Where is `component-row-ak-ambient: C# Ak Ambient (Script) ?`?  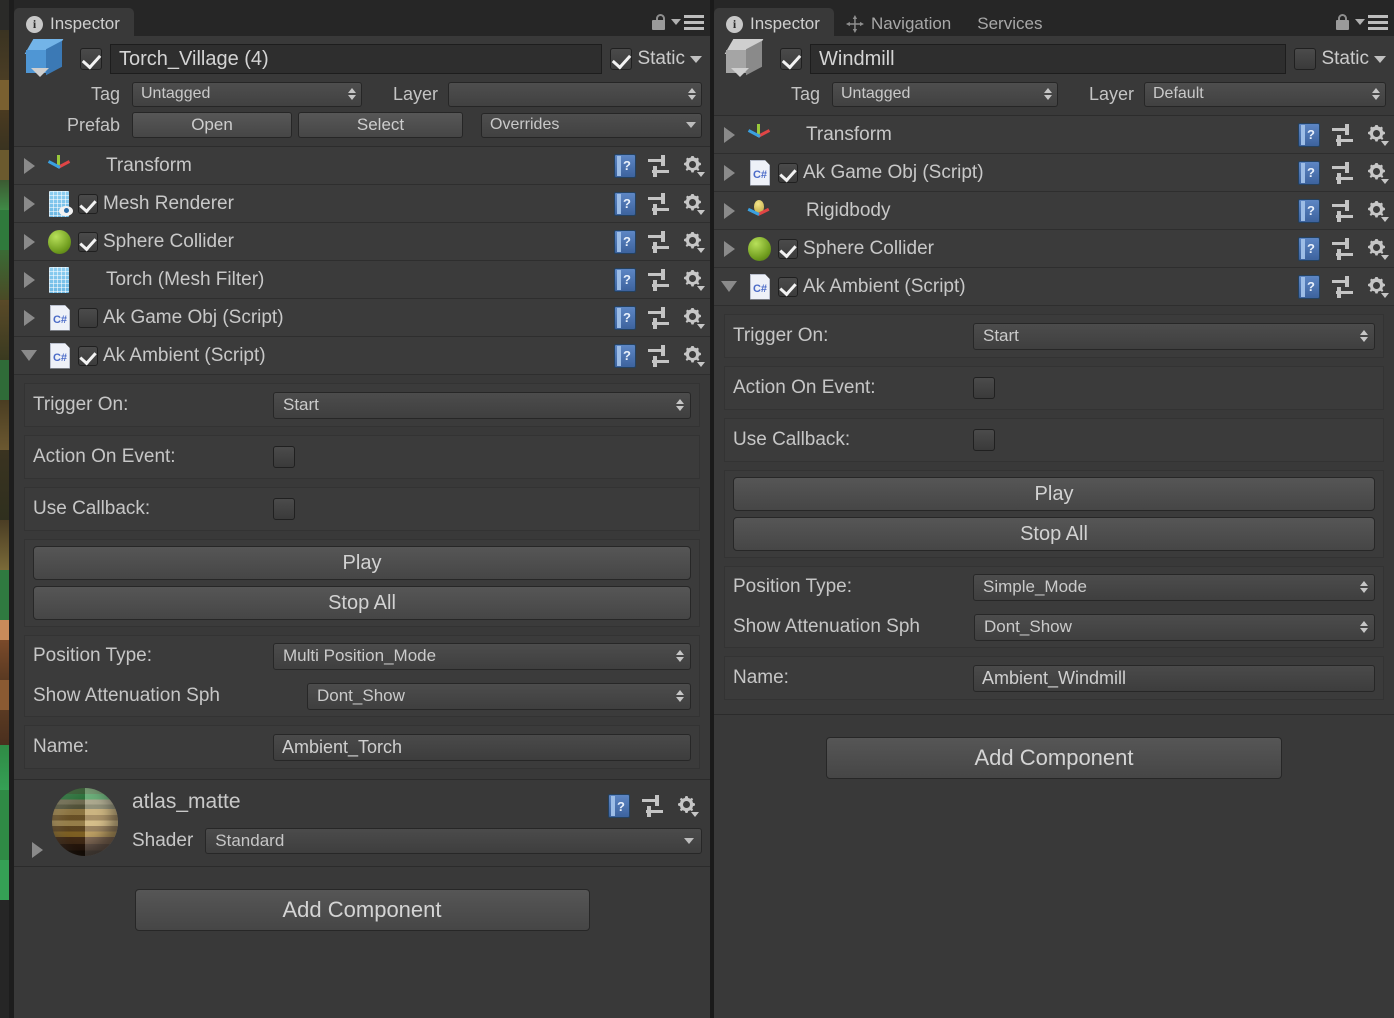 component-row-ak-ambient: C# Ak Ambient (Script) ? is located at coordinates (362, 356).